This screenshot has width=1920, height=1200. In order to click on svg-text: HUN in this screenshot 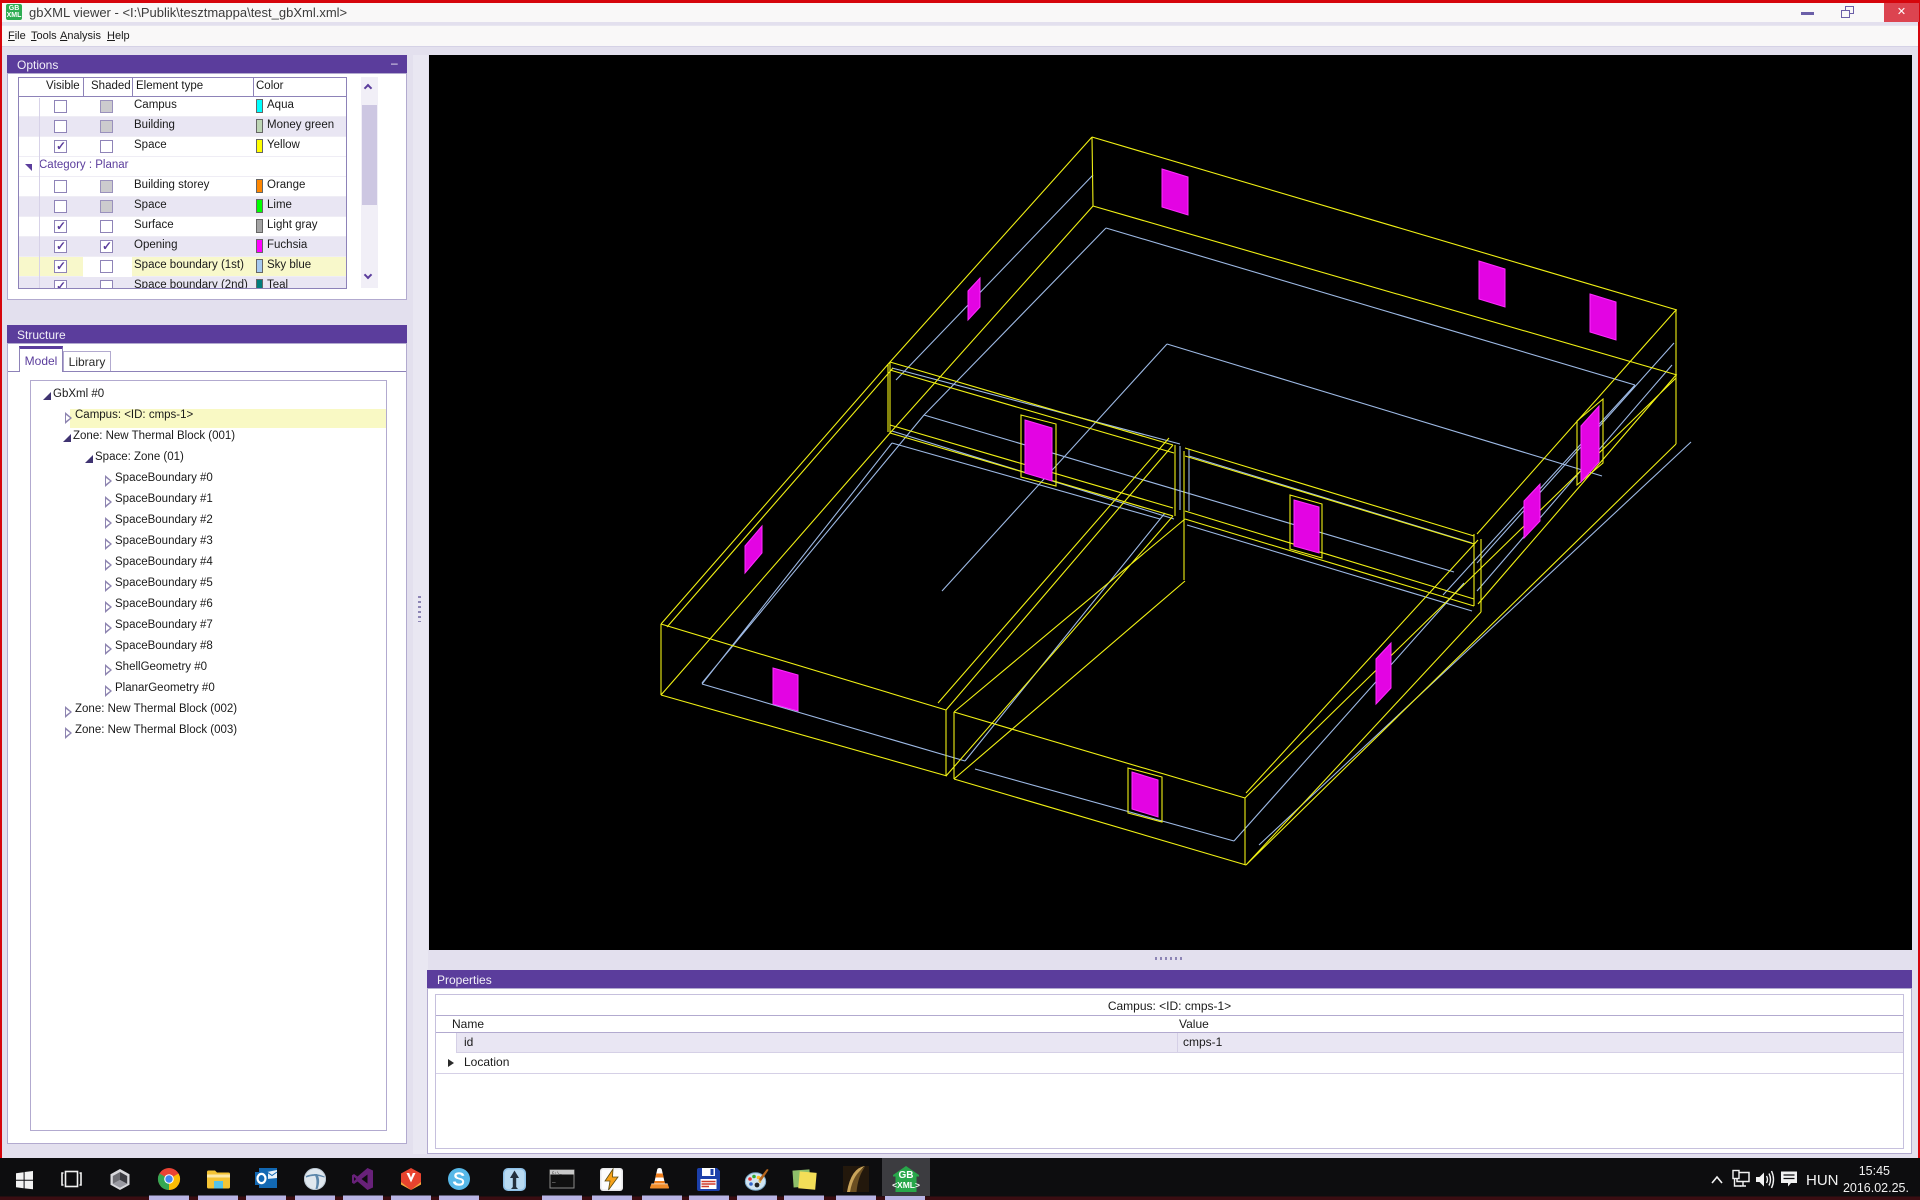, I will do `click(1822, 1180)`.